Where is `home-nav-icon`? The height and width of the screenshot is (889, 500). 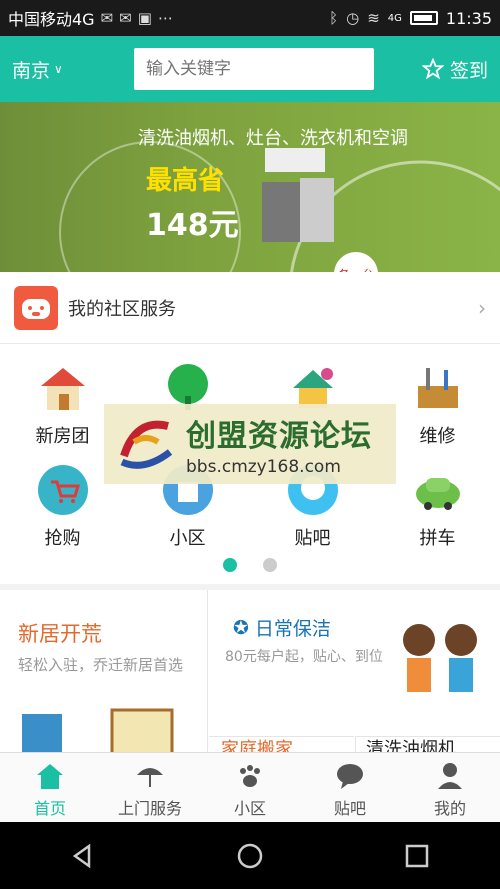 home-nav-icon is located at coordinates (250, 856).